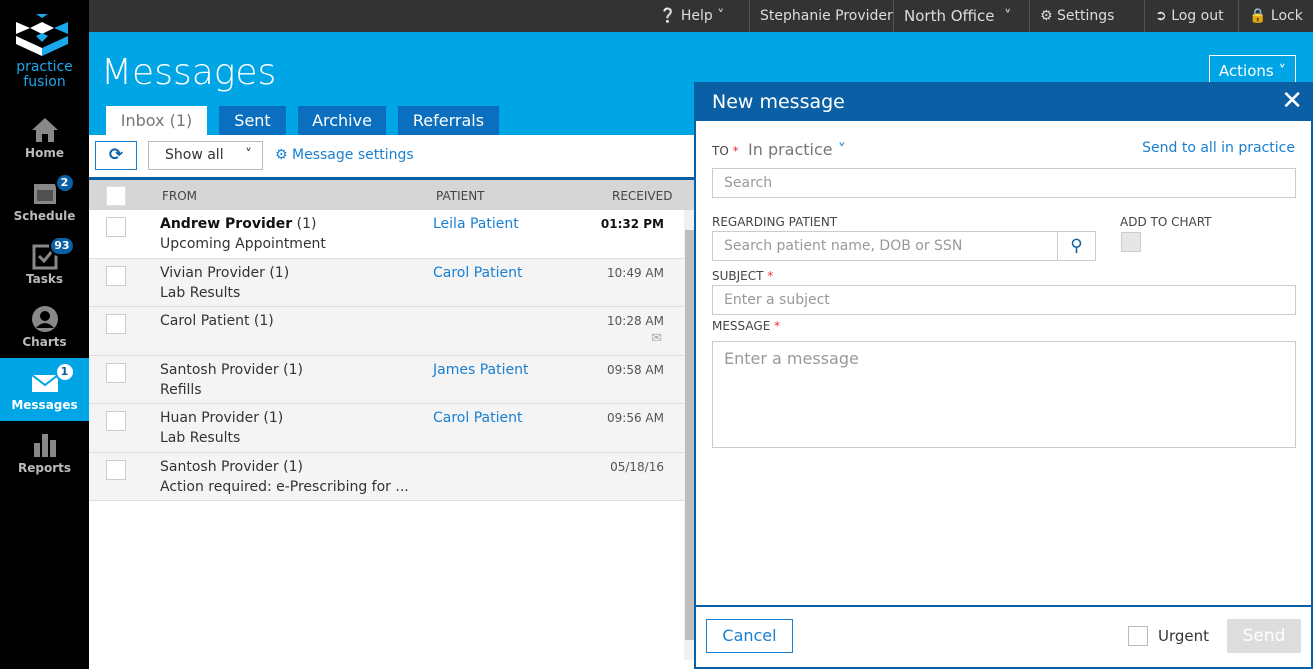 This screenshot has height=669, width=1313. Describe the element at coordinates (476, 224) in the screenshot. I see `patient-link: Leila Patient` at that location.